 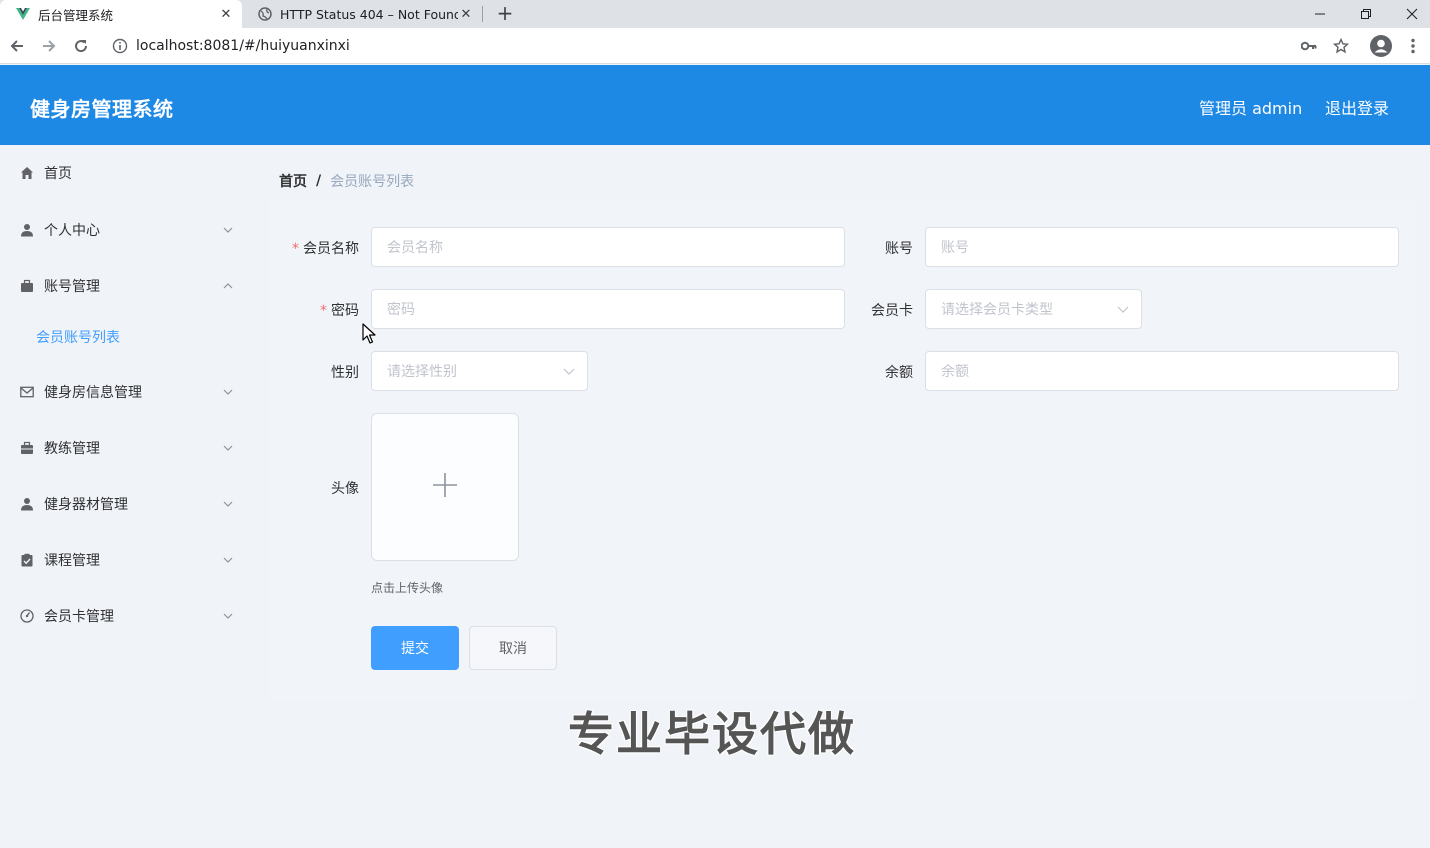 I want to click on sidebar-item-label: 健身房信息管理, so click(x=93, y=393).